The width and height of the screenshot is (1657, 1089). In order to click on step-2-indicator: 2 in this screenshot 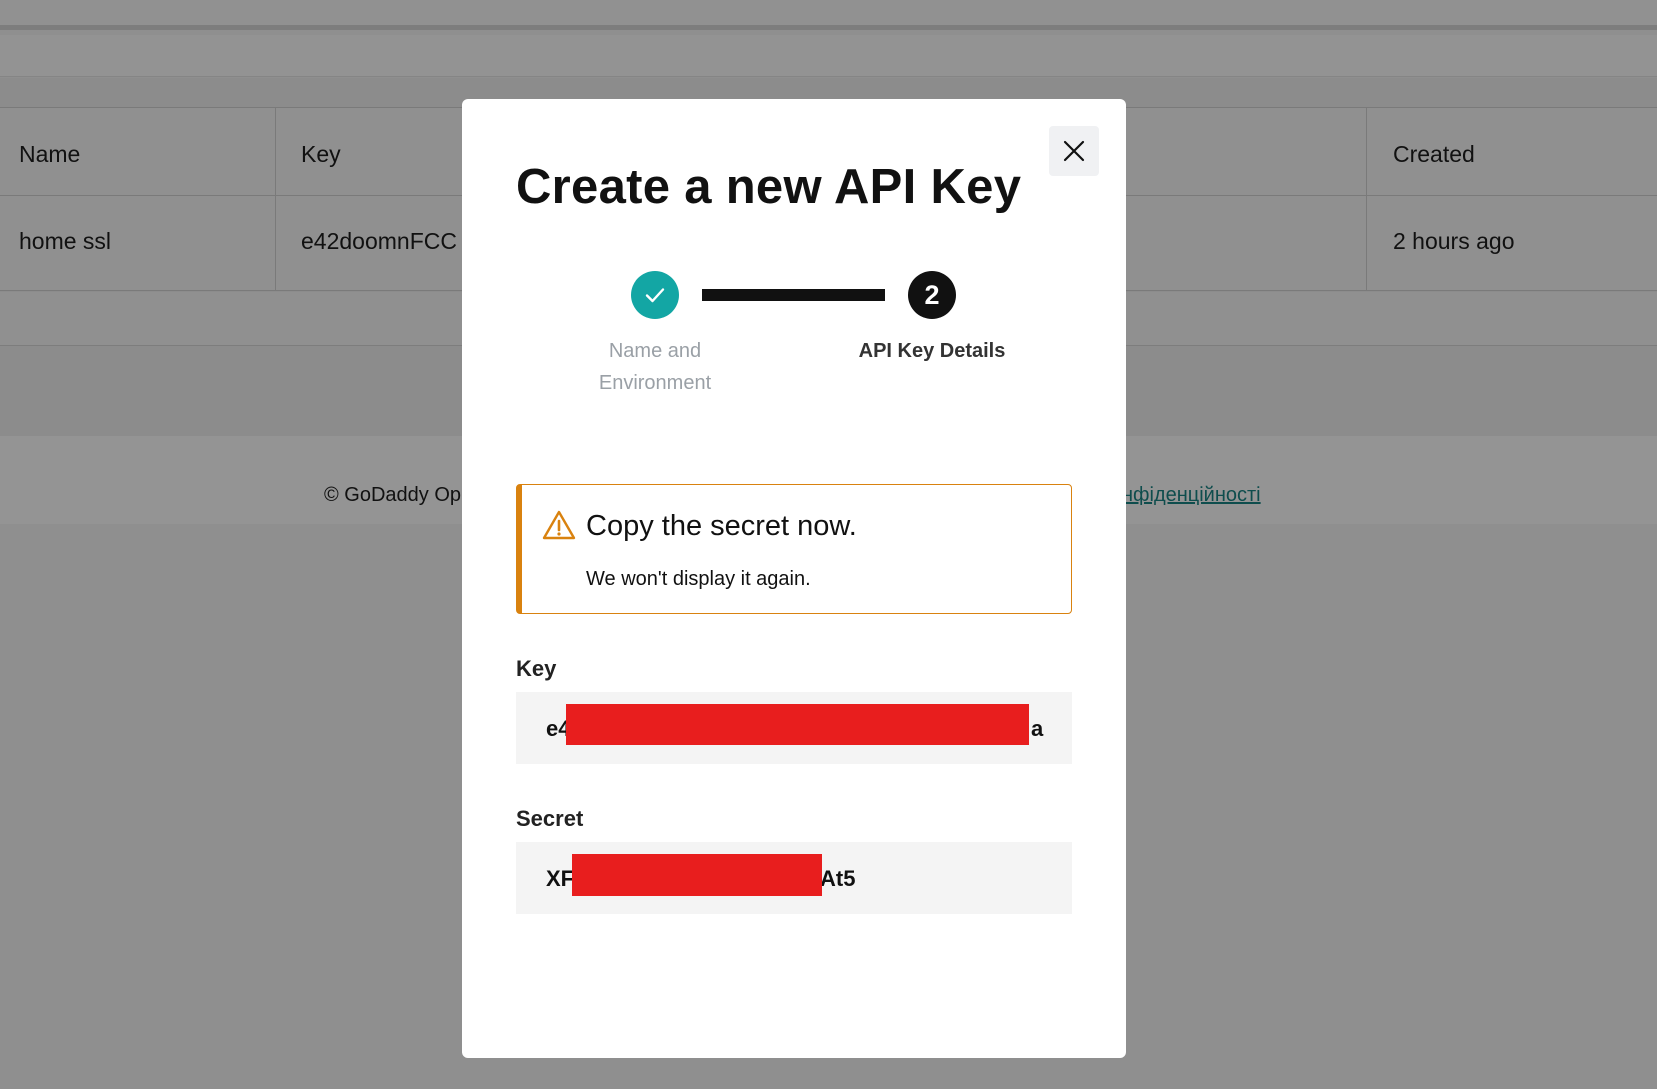, I will do `click(932, 295)`.